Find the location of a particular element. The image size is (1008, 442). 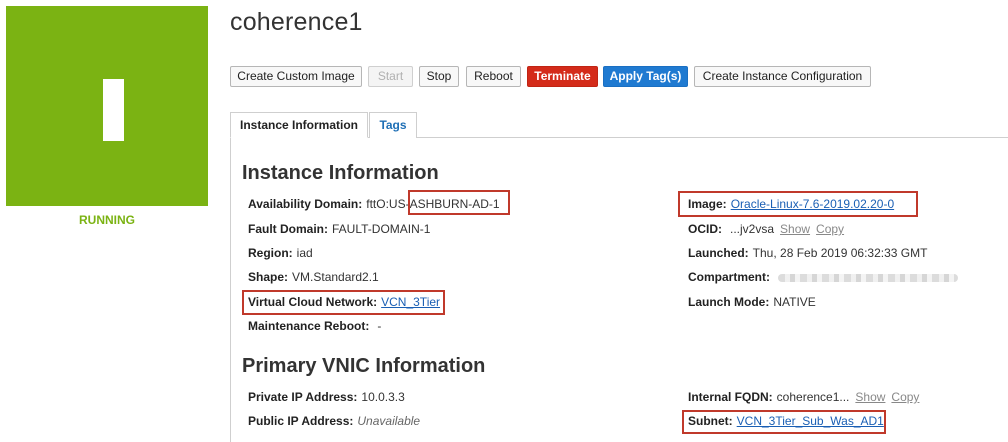

create-custom-image-button: Create Custom Image is located at coordinates (296, 76).